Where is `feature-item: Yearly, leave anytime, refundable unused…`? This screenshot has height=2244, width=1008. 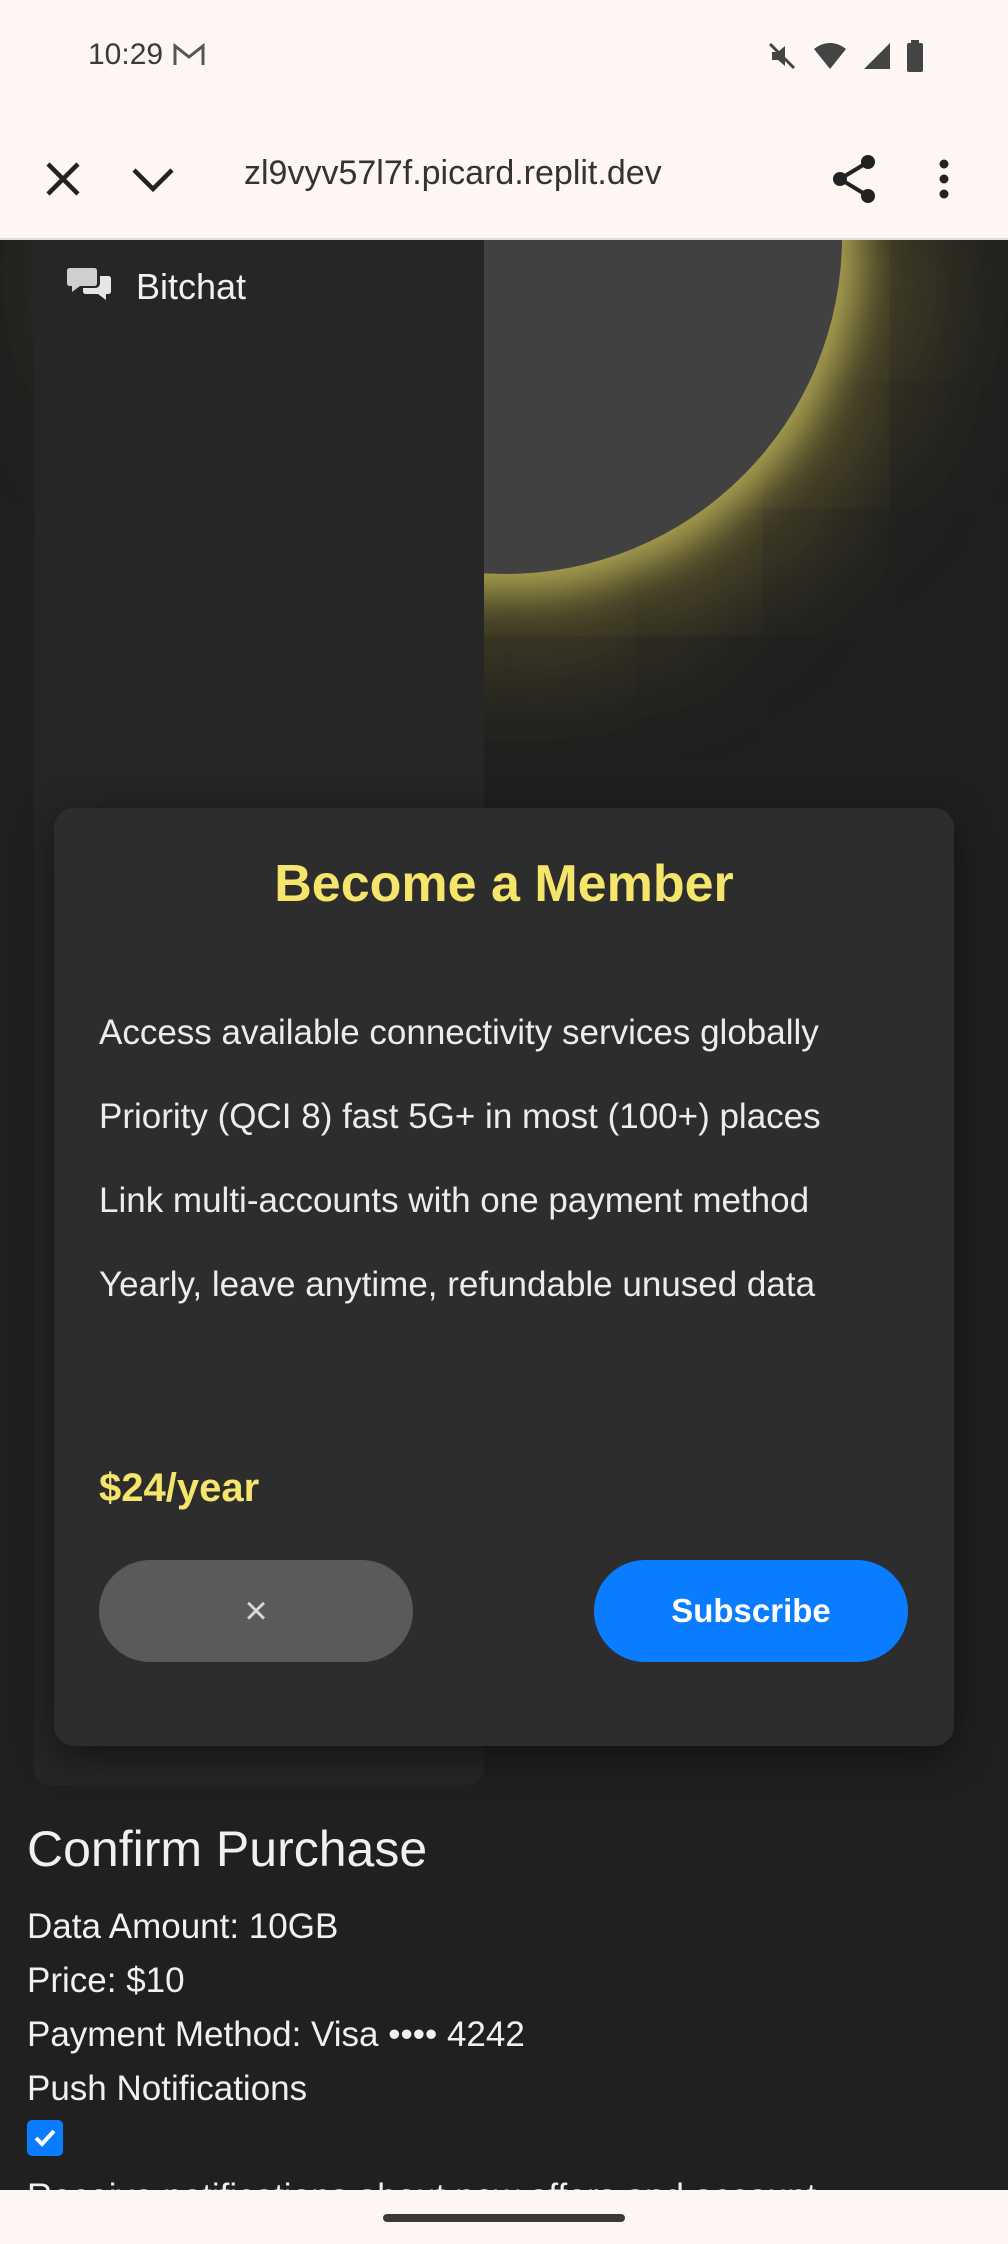 feature-item: Yearly, leave anytime, refundable unused… is located at coordinates (457, 1284).